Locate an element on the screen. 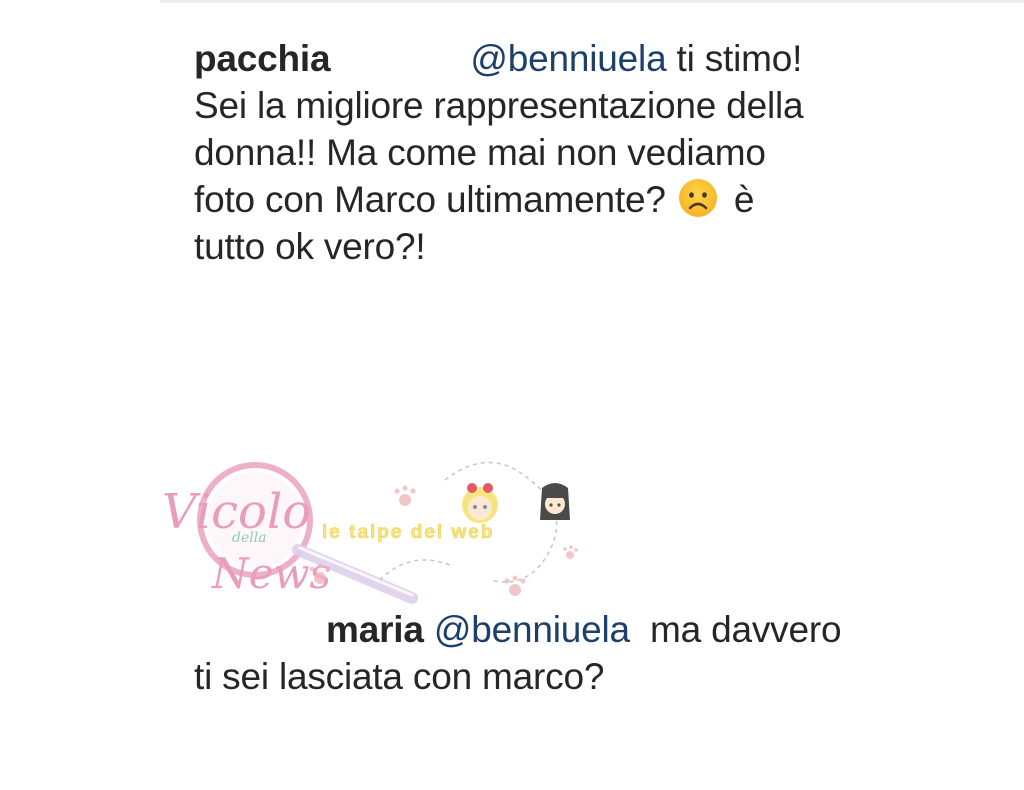 The width and height of the screenshot is (1024, 790). comment-text: ti stimo! is located at coordinates (734, 58).